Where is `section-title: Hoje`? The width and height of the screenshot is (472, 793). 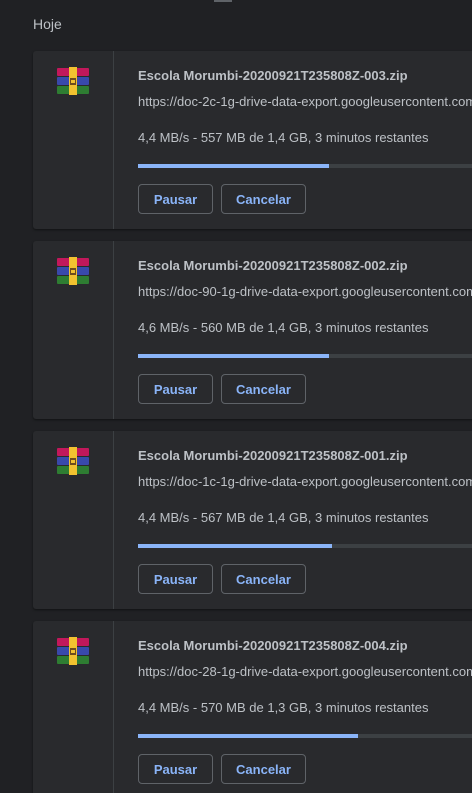 section-title: Hoje is located at coordinates (47, 24).